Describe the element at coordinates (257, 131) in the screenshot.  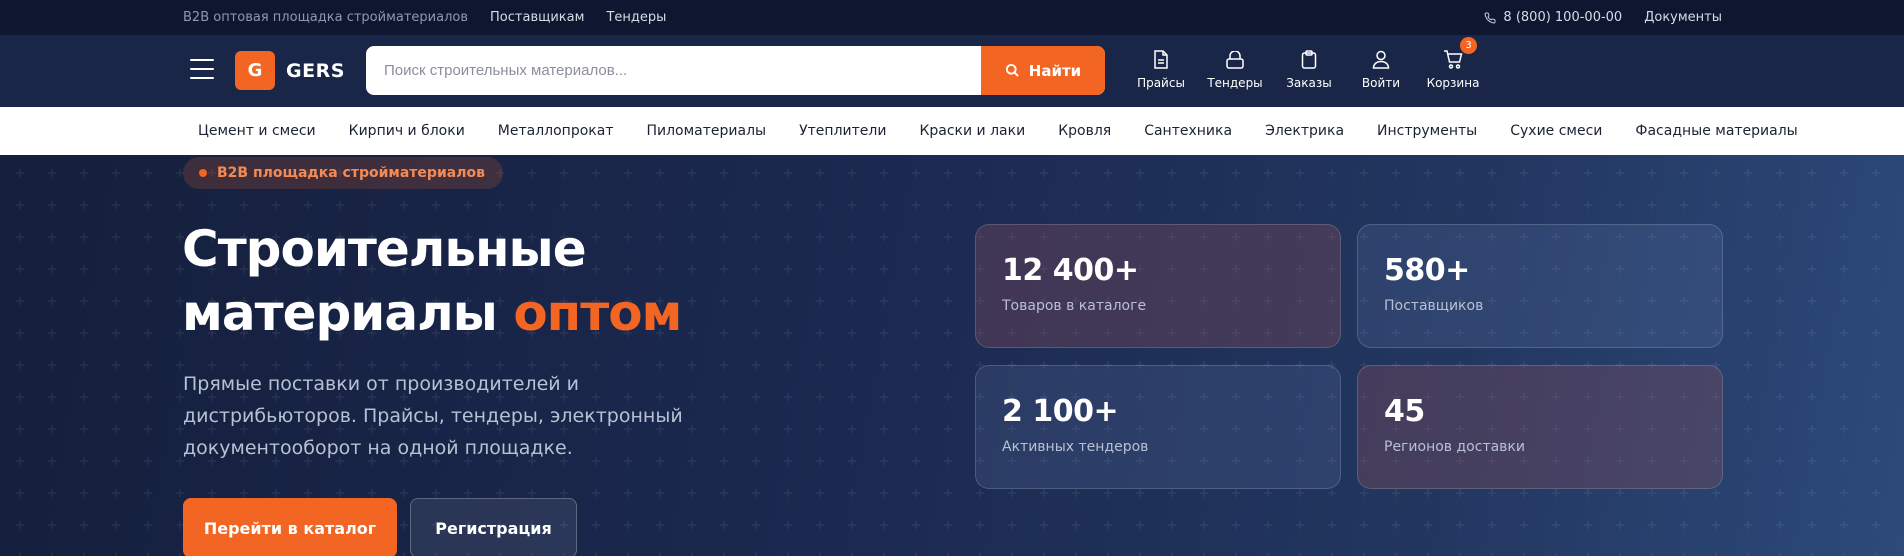
I see `category-item: Цемент и смеси` at that location.